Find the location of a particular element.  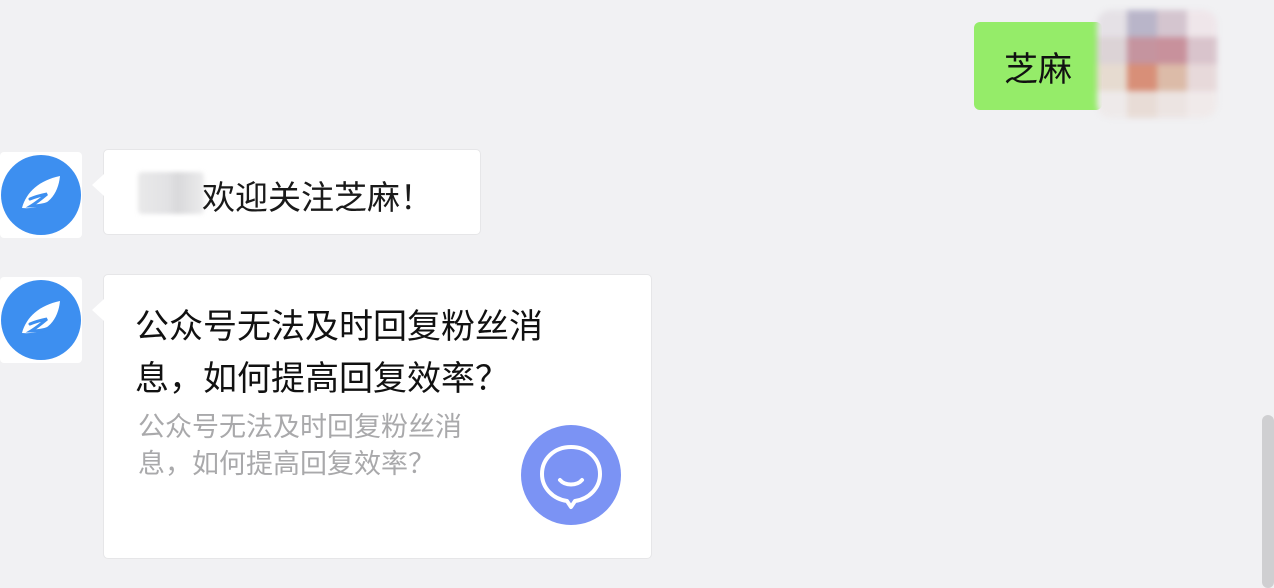

chat-smile-bubble-icon is located at coordinates (571, 475).